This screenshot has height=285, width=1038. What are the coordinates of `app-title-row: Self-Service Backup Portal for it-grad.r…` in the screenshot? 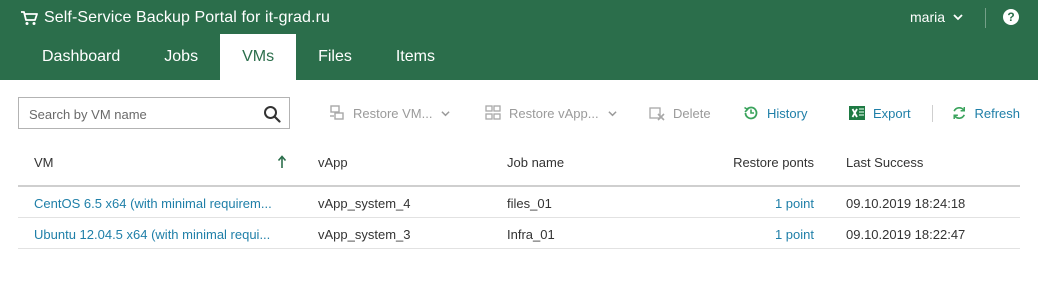 It's located at (175, 18).